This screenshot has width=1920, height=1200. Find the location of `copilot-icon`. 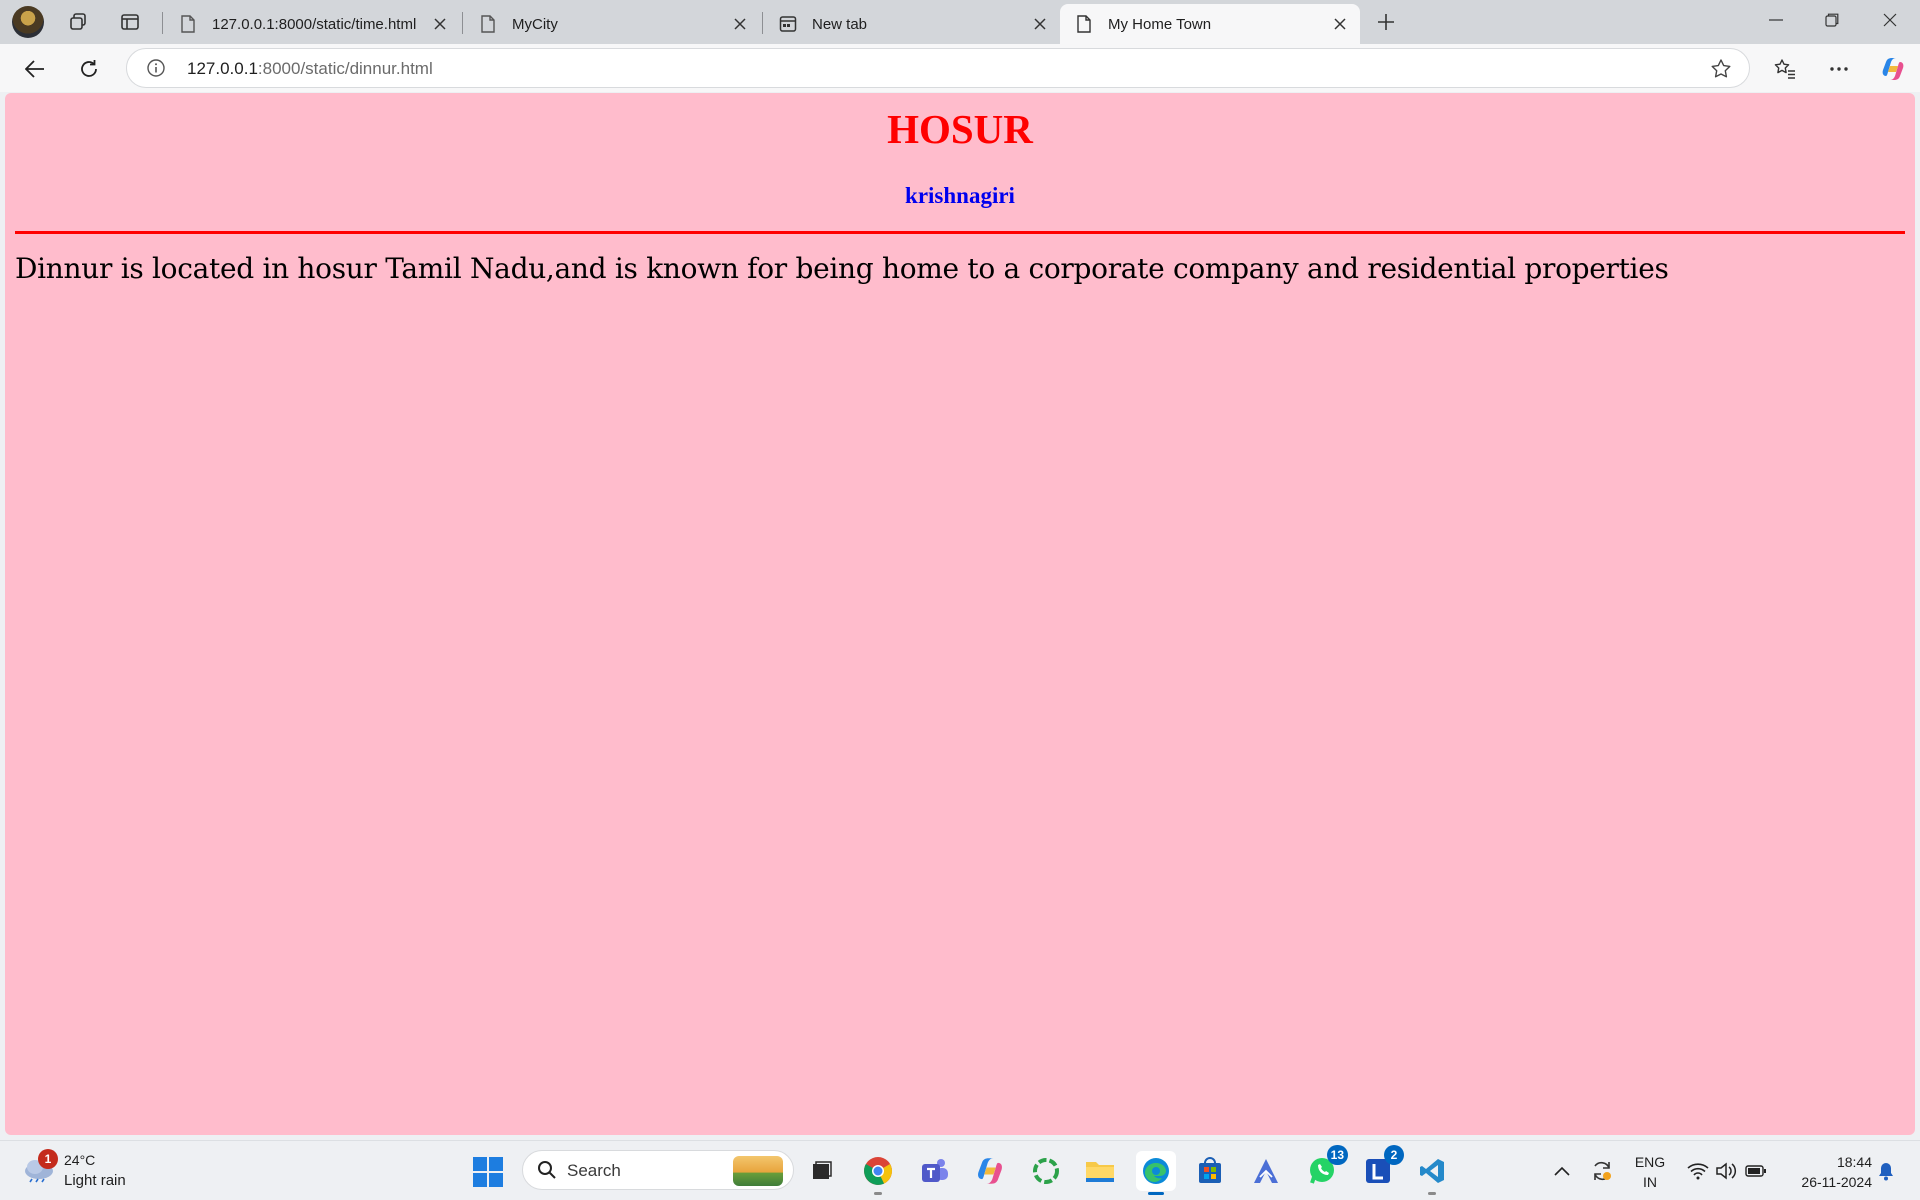

copilot-icon is located at coordinates (1893, 69).